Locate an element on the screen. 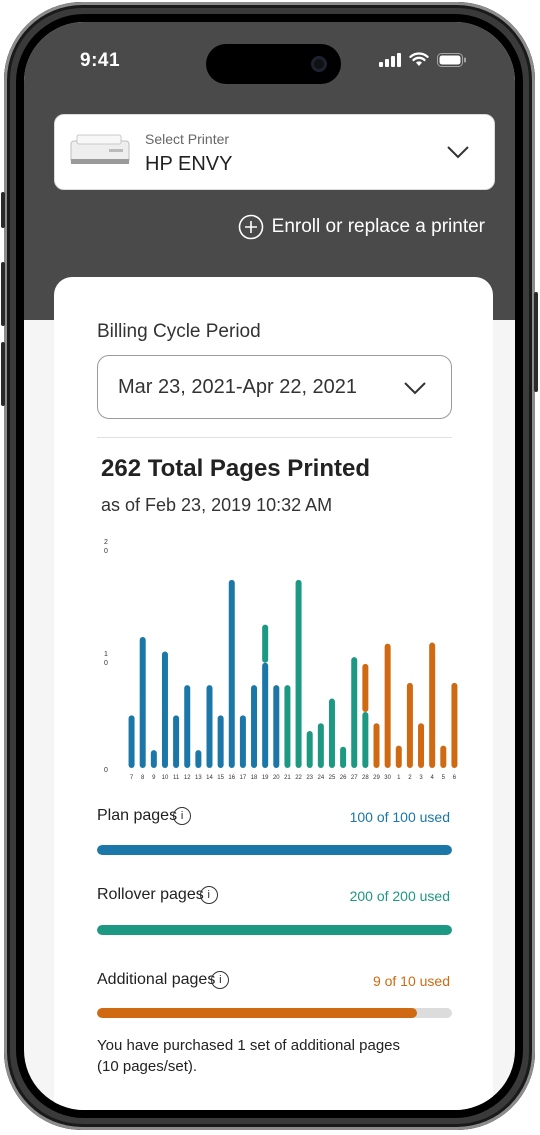 The height and width of the screenshot is (1135, 540). enroll-printer-label: Enroll or replace a printer is located at coordinates (378, 226).